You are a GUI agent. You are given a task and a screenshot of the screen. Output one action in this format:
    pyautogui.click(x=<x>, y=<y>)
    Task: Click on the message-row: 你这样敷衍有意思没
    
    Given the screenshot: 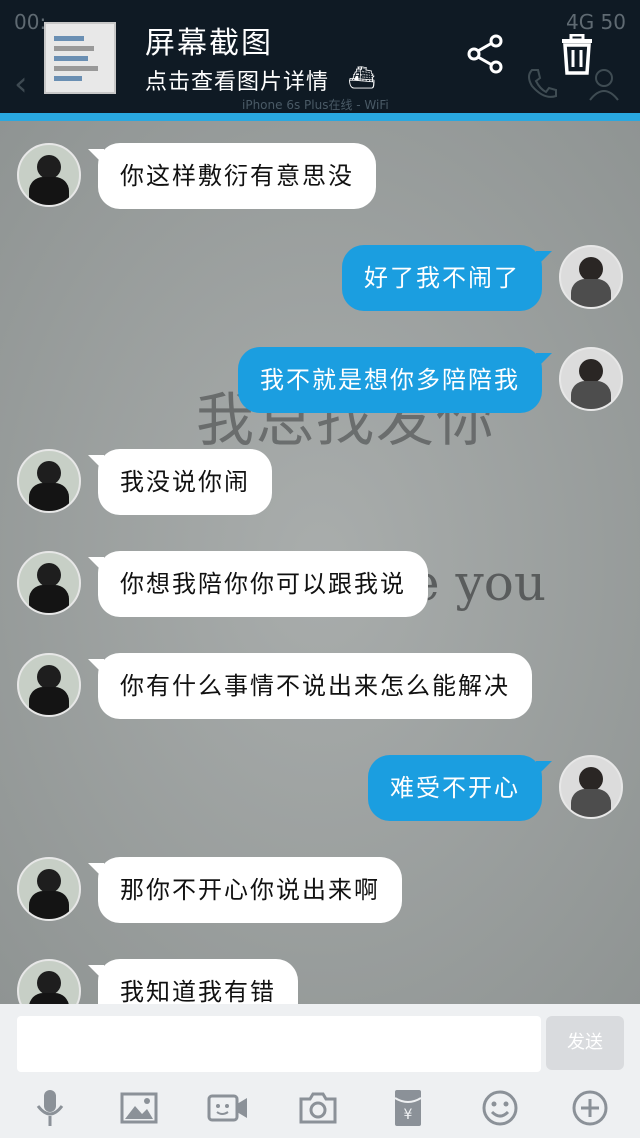 What is the action you would take?
    pyautogui.click(x=320, y=165)
    